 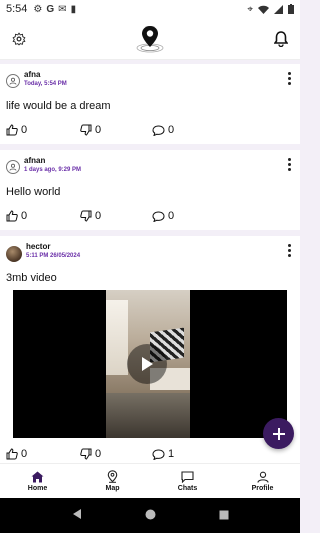 I want to click on play-icon, so click(x=147, y=364).